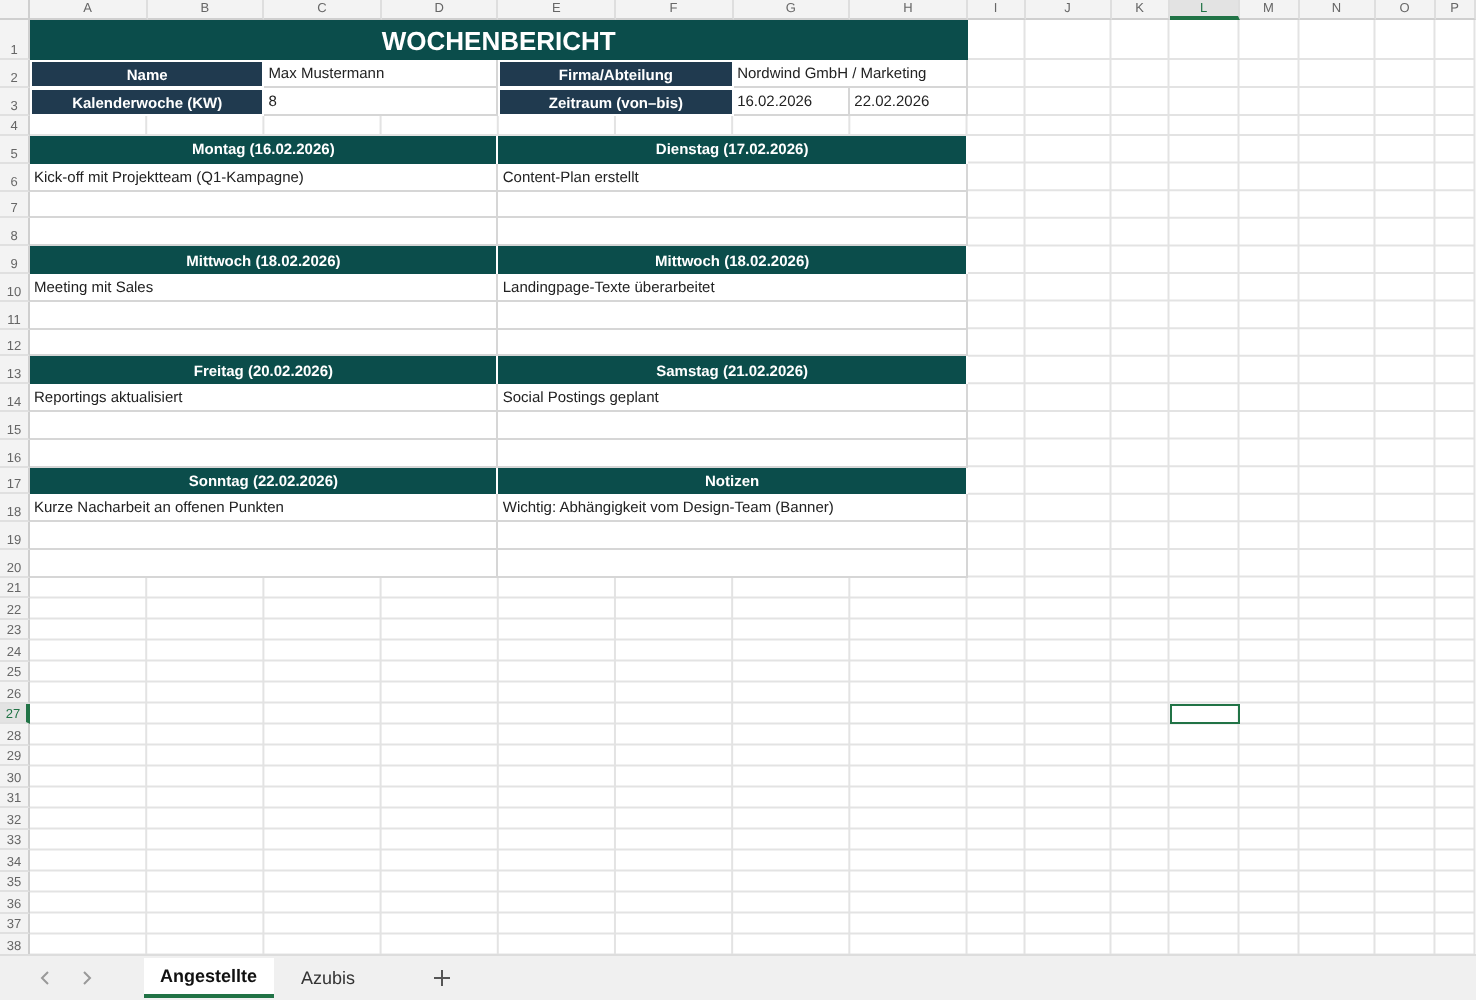  Describe the element at coordinates (1204, 714) in the screenshot. I see `cell-cursor` at that location.